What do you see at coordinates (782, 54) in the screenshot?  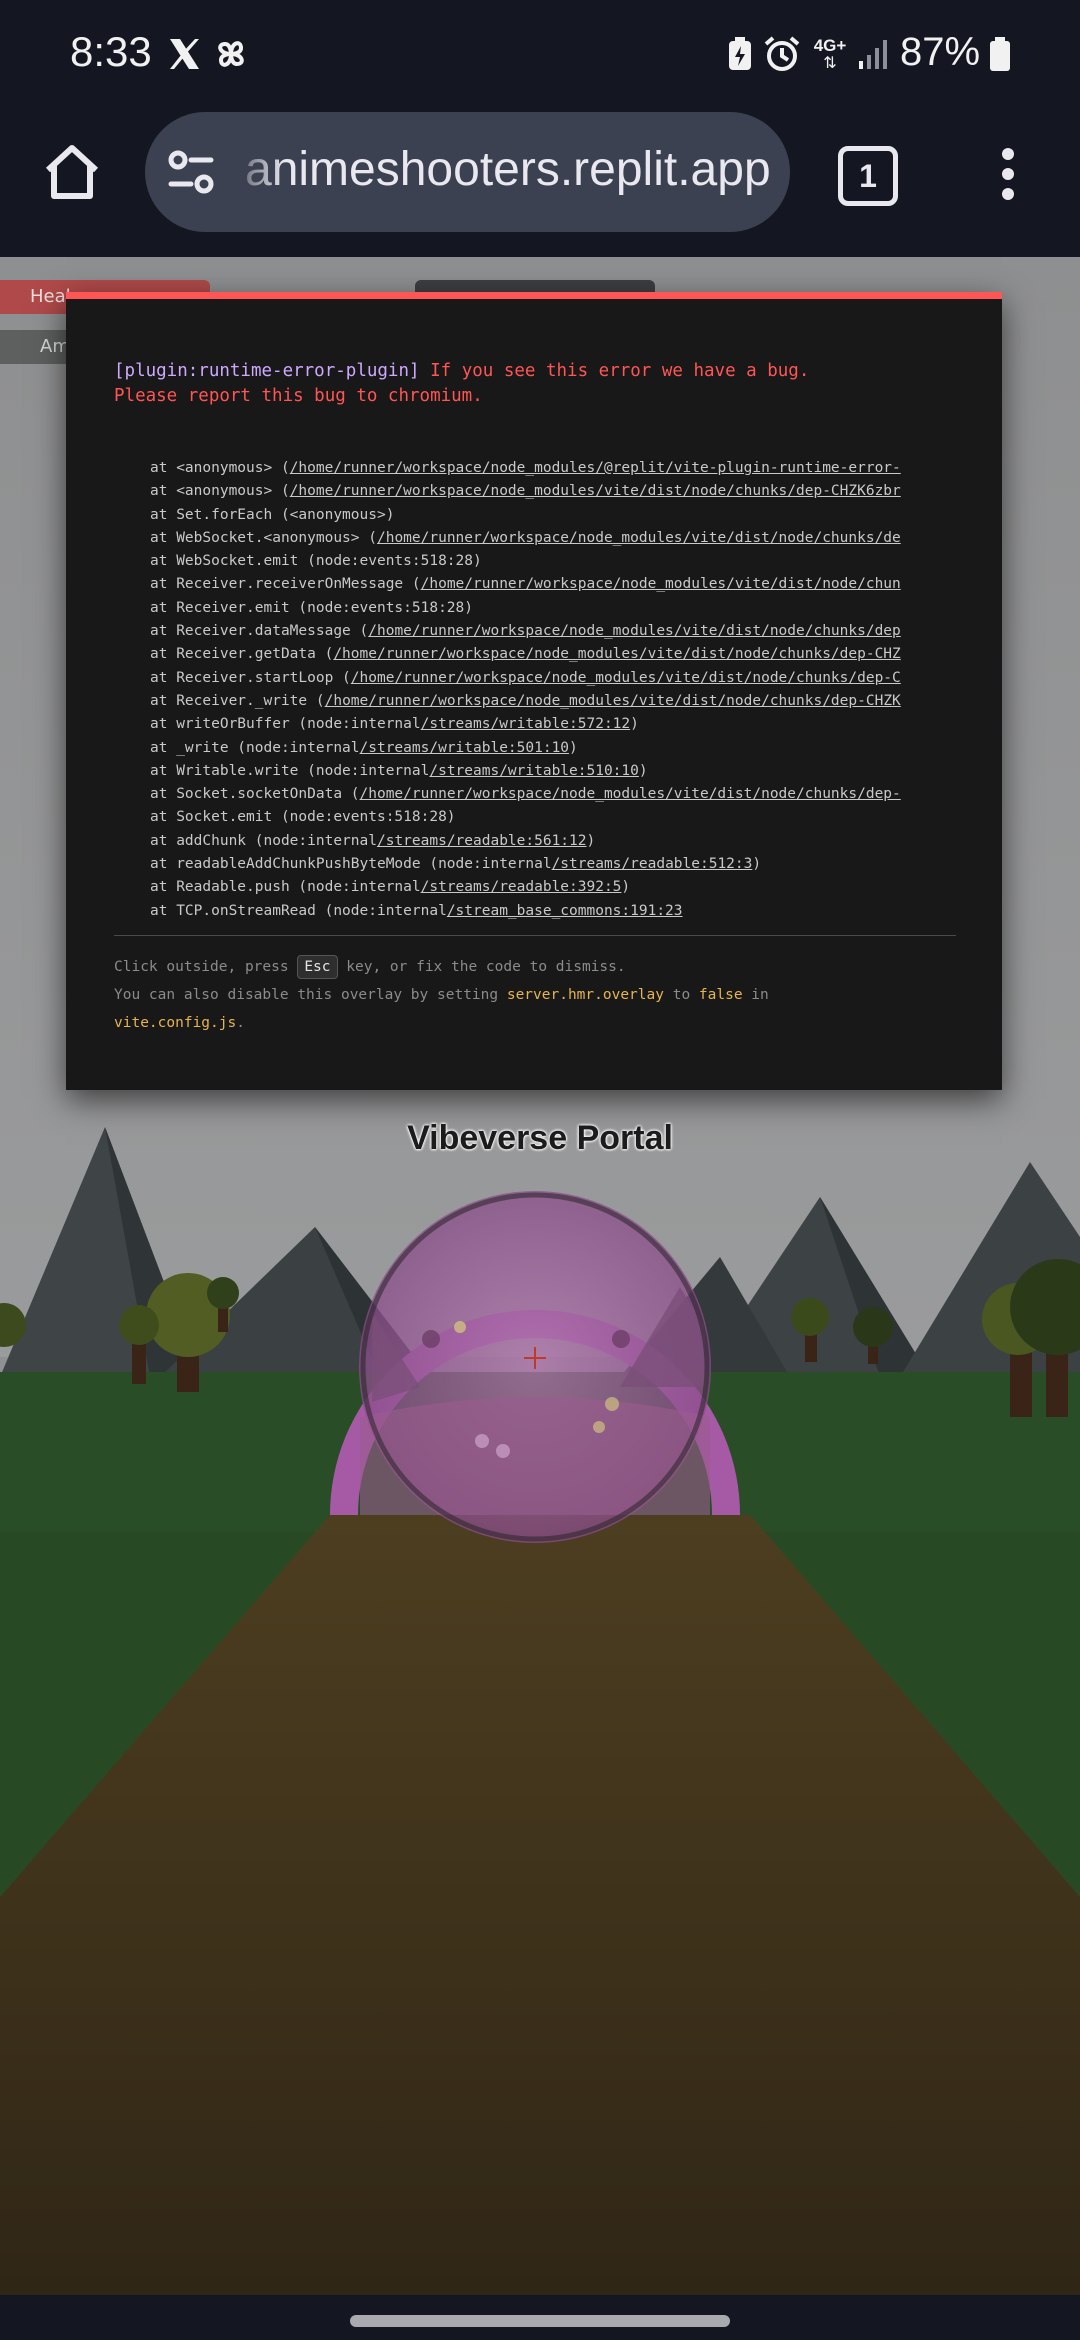 I see `alarm-icon` at bounding box center [782, 54].